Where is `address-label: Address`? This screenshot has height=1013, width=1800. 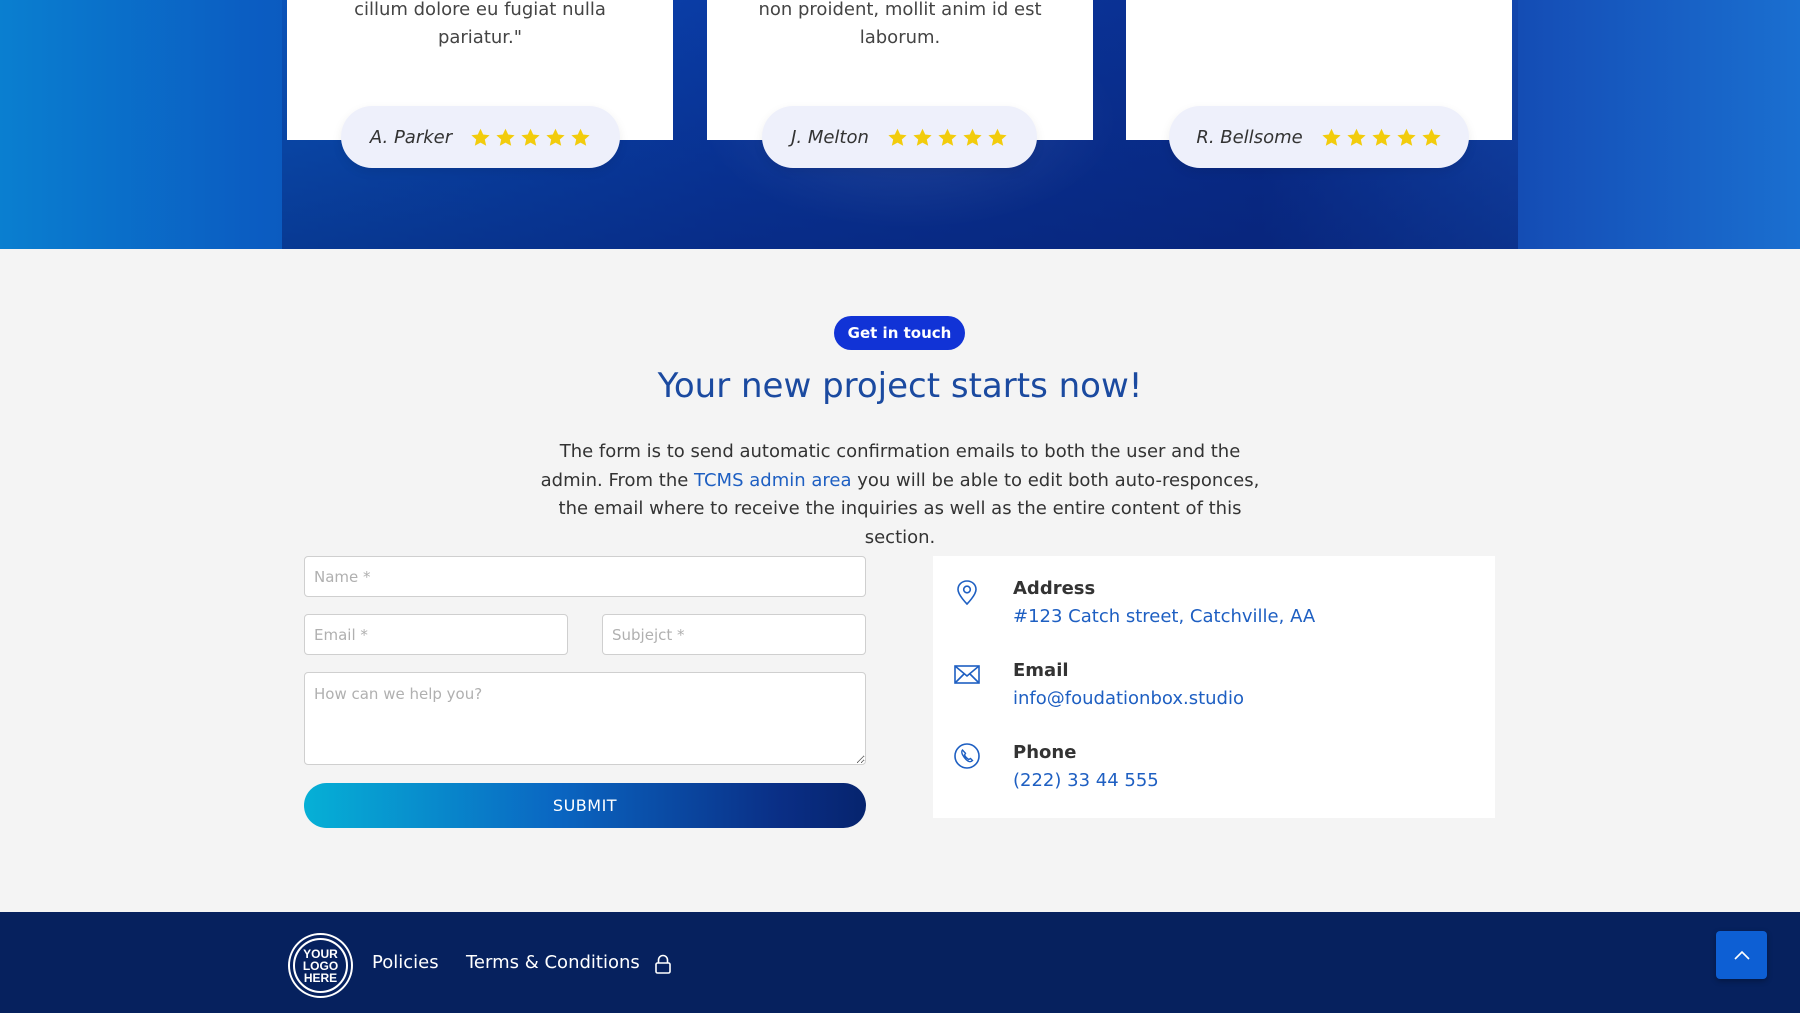
address-label: Address is located at coordinates (1054, 588).